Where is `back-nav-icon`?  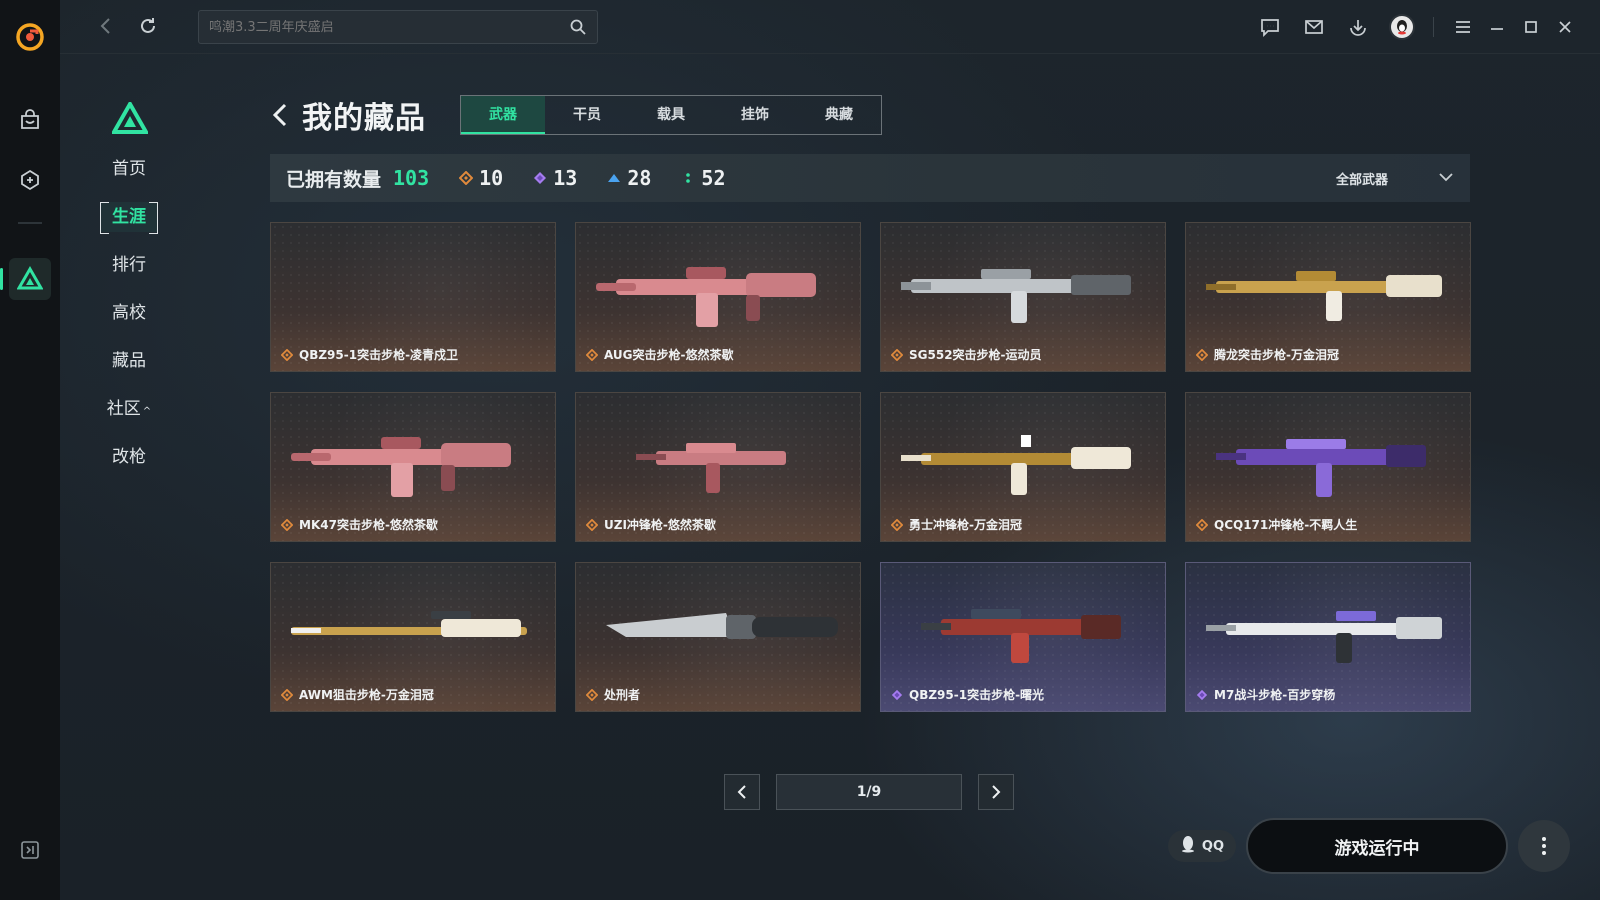
back-nav-icon is located at coordinates (106, 28).